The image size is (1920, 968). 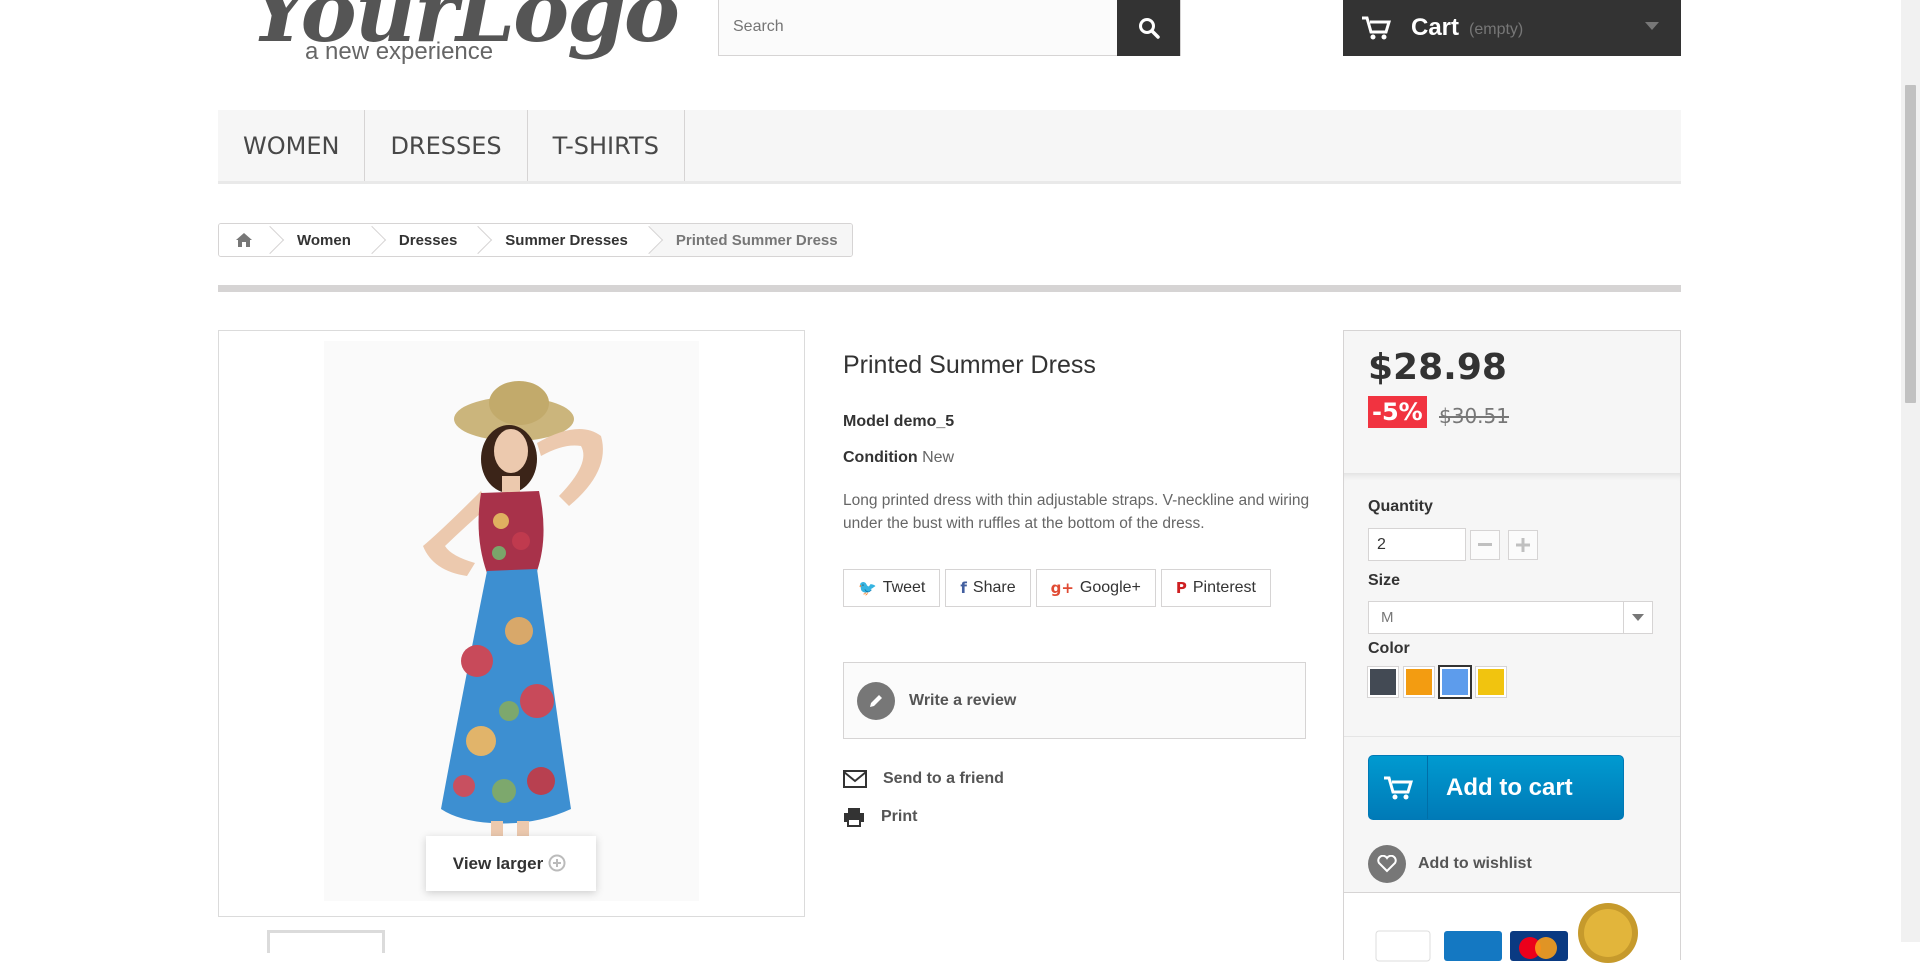 I want to click on product-options: Quantity 2 Size M Color, so click(x=1512, y=605).